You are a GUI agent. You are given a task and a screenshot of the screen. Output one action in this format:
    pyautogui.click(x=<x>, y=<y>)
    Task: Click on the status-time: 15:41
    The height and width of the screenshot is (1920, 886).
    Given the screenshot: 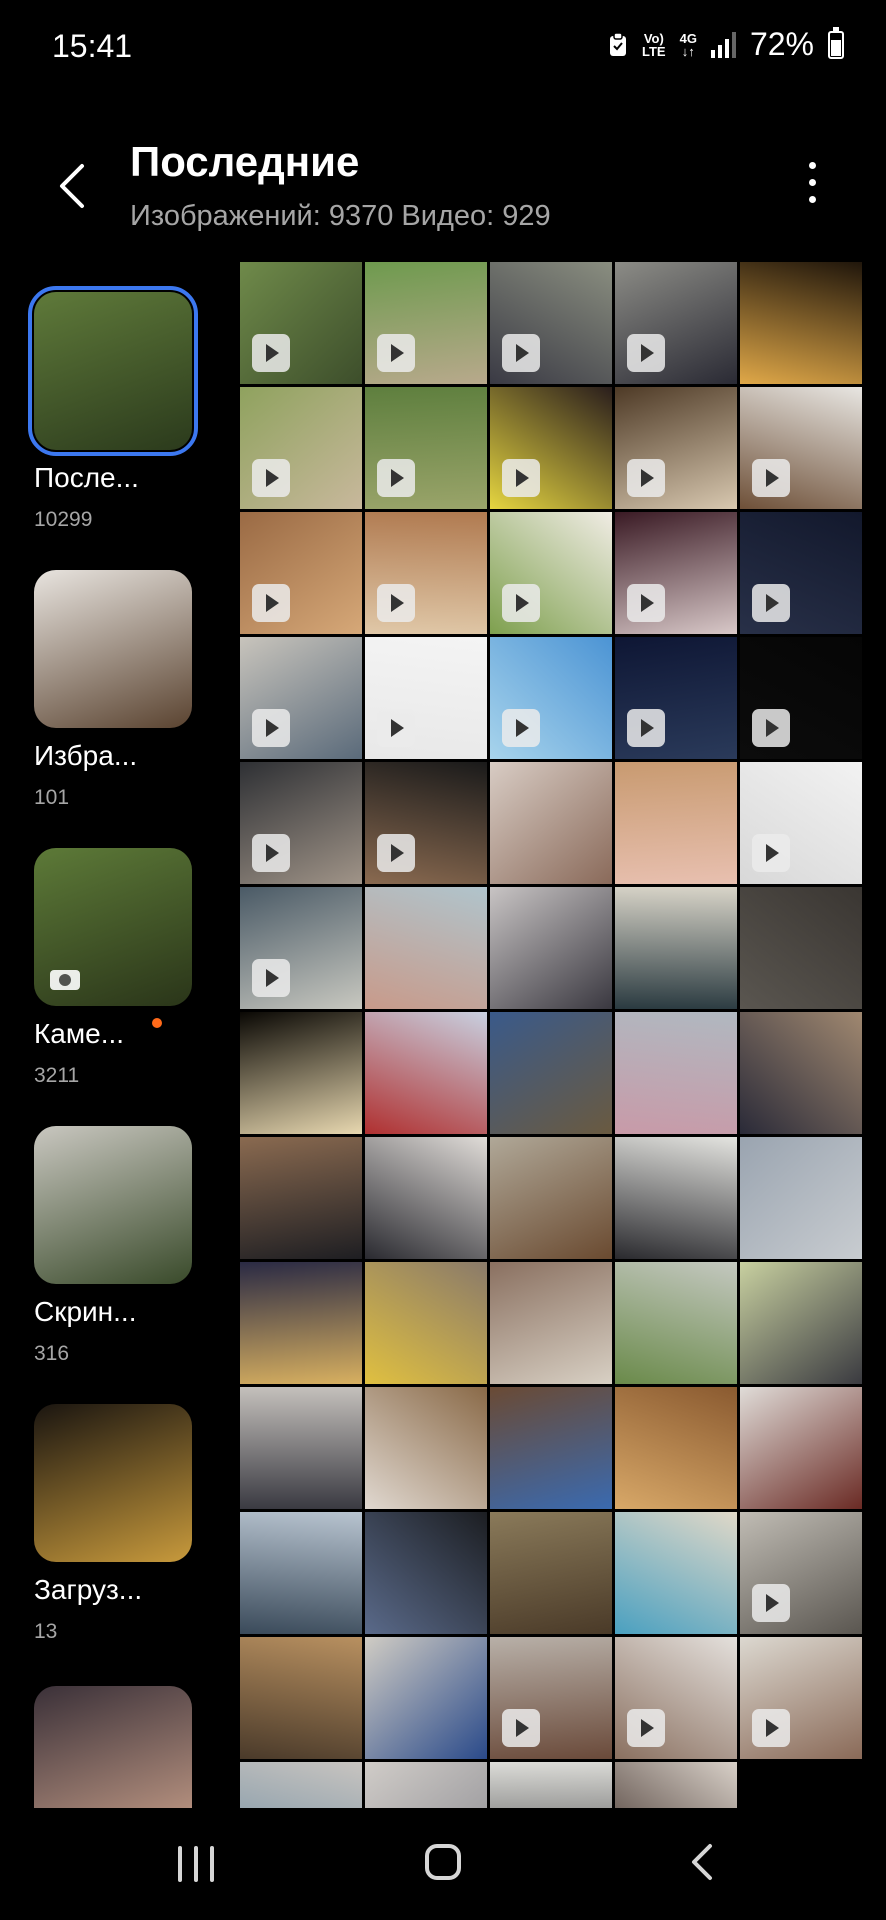 What is the action you would take?
    pyautogui.click(x=92, y=46)
    